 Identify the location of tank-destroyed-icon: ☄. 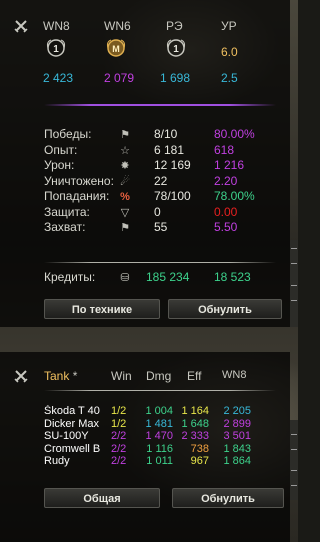
(125, 181).